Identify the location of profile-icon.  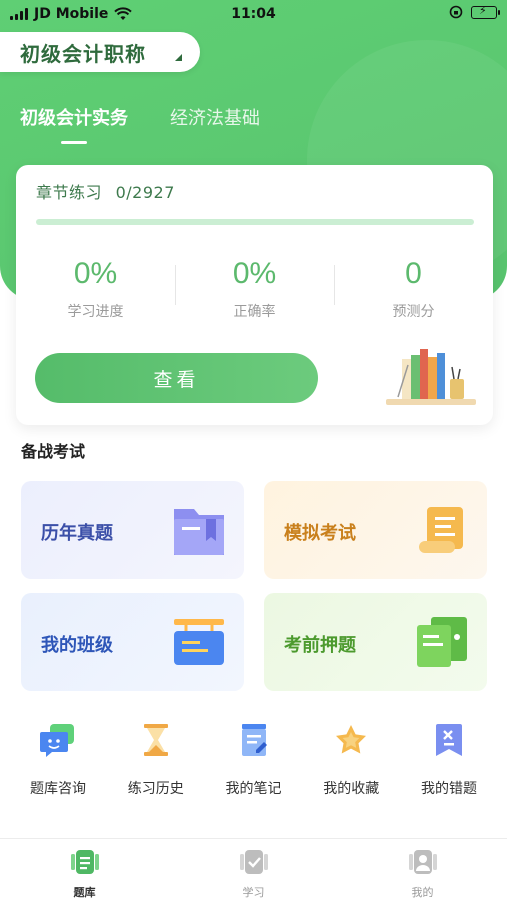
(422, 862).